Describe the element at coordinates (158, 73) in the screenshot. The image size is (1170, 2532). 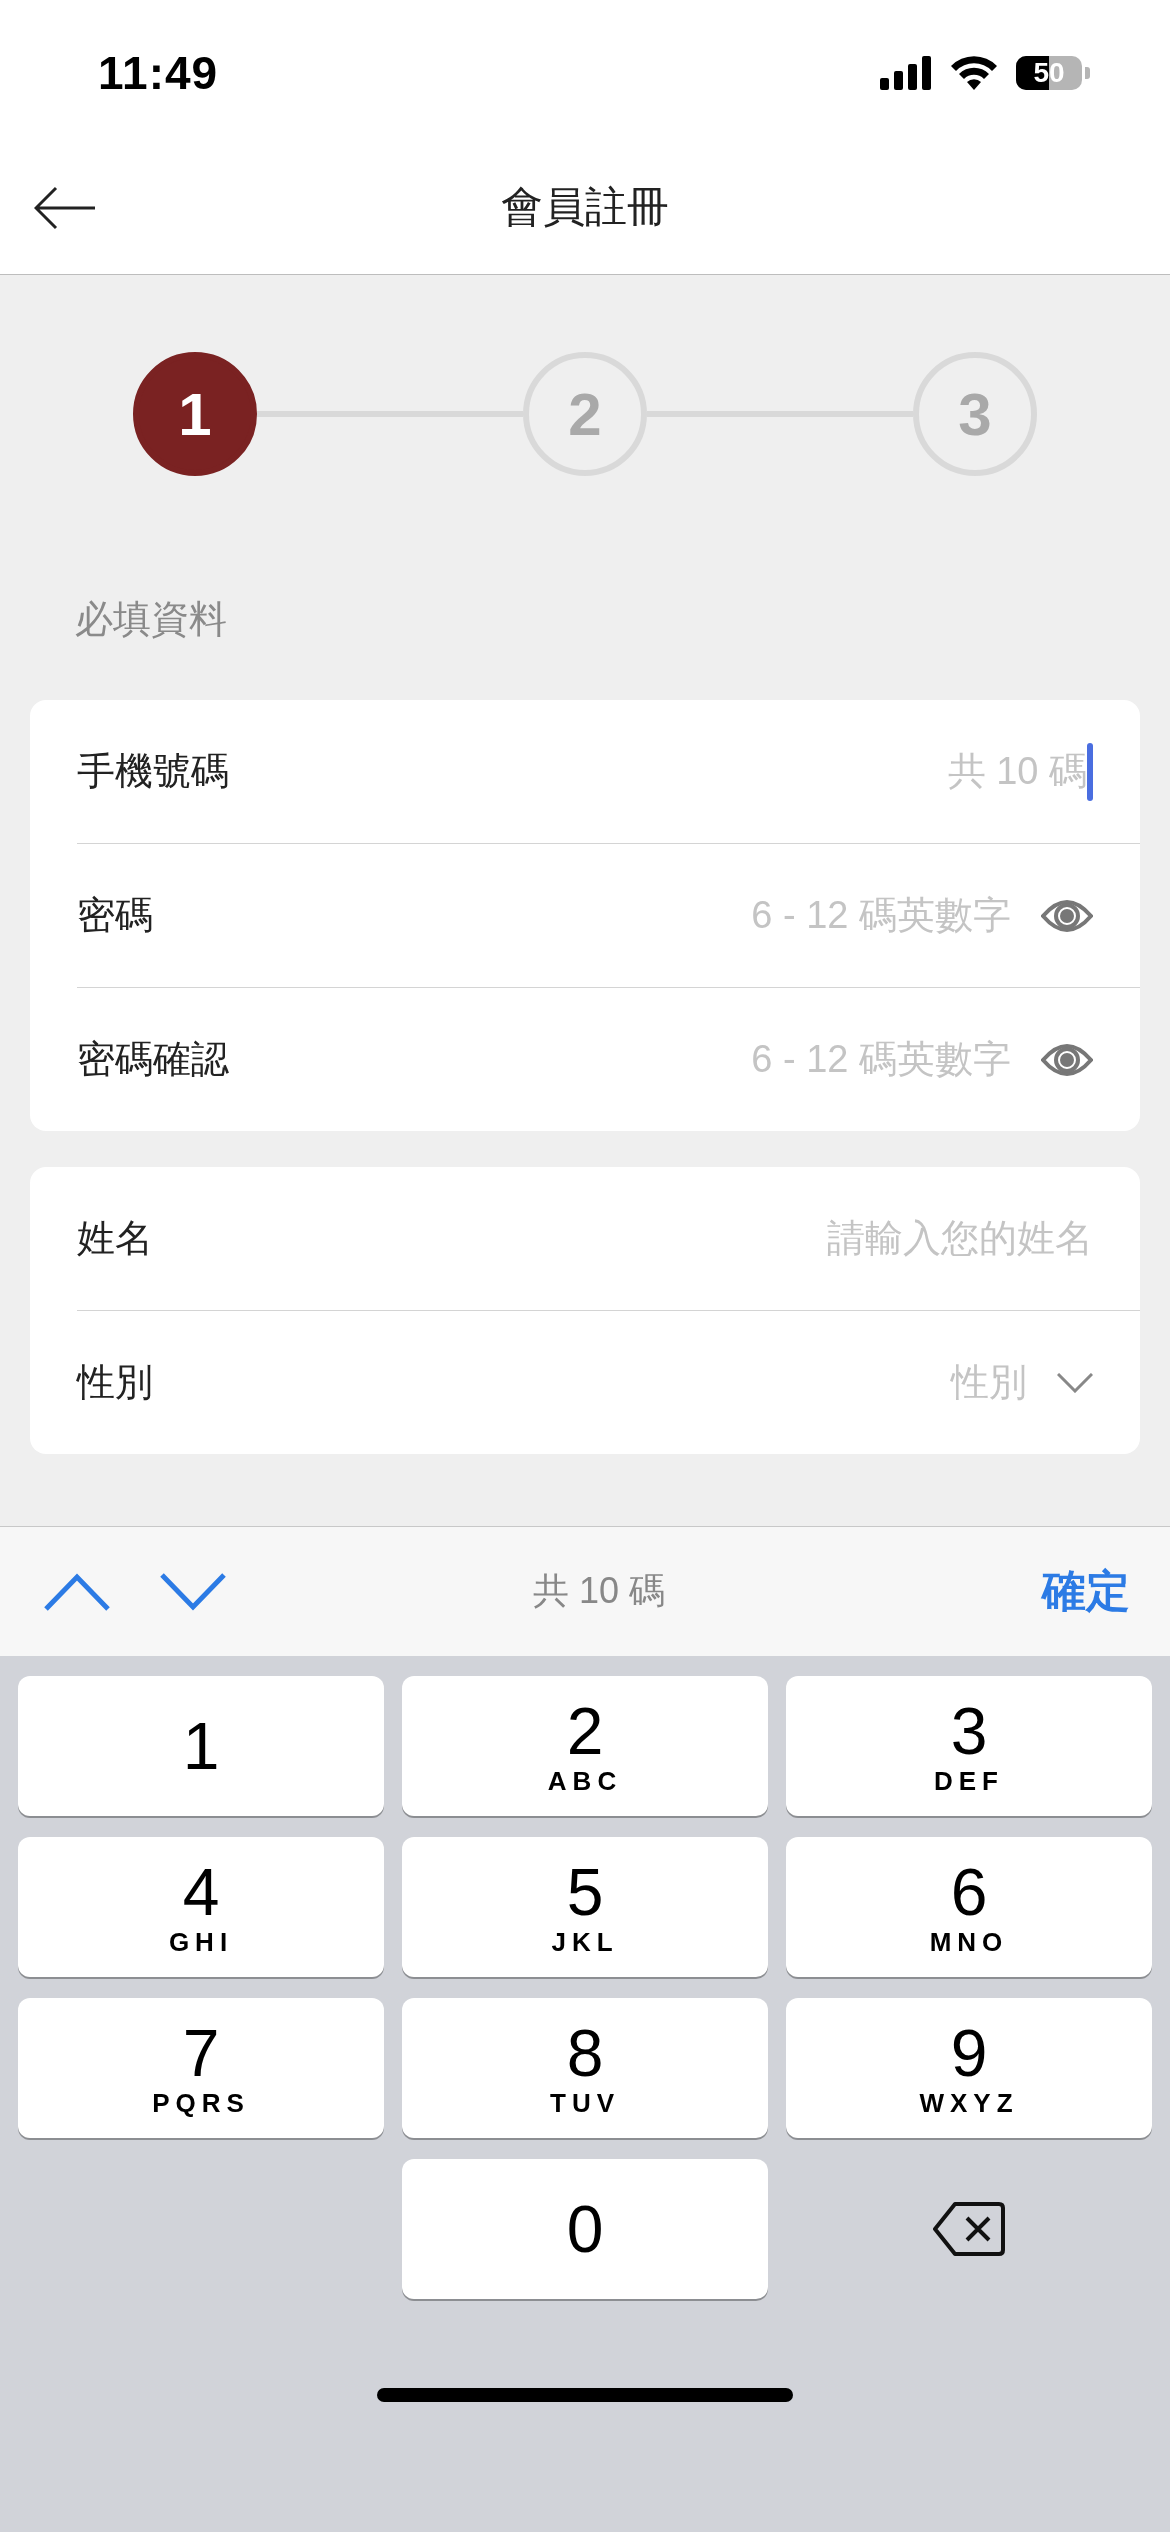
I see `status-time: 11:49` at that location.